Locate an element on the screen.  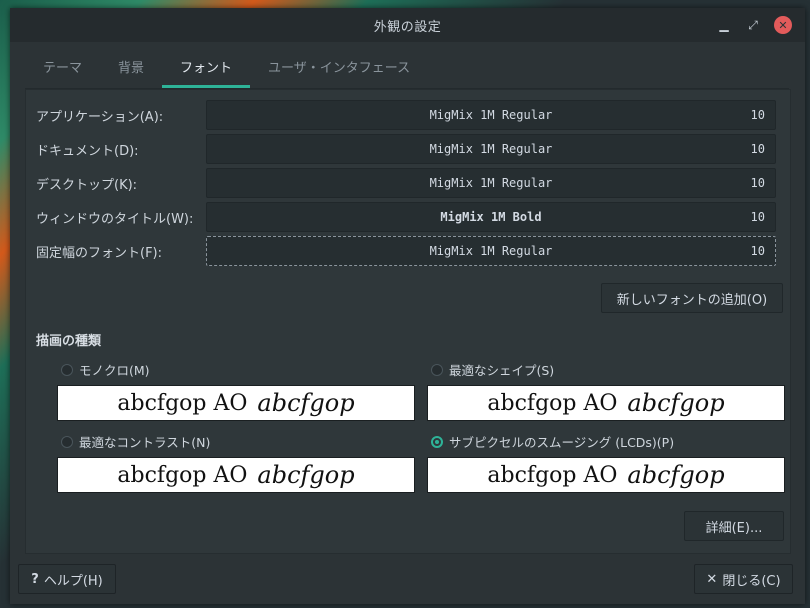
window-title-font-button: MigMix 1M Bold 10 is located at coordinates (491, 217).